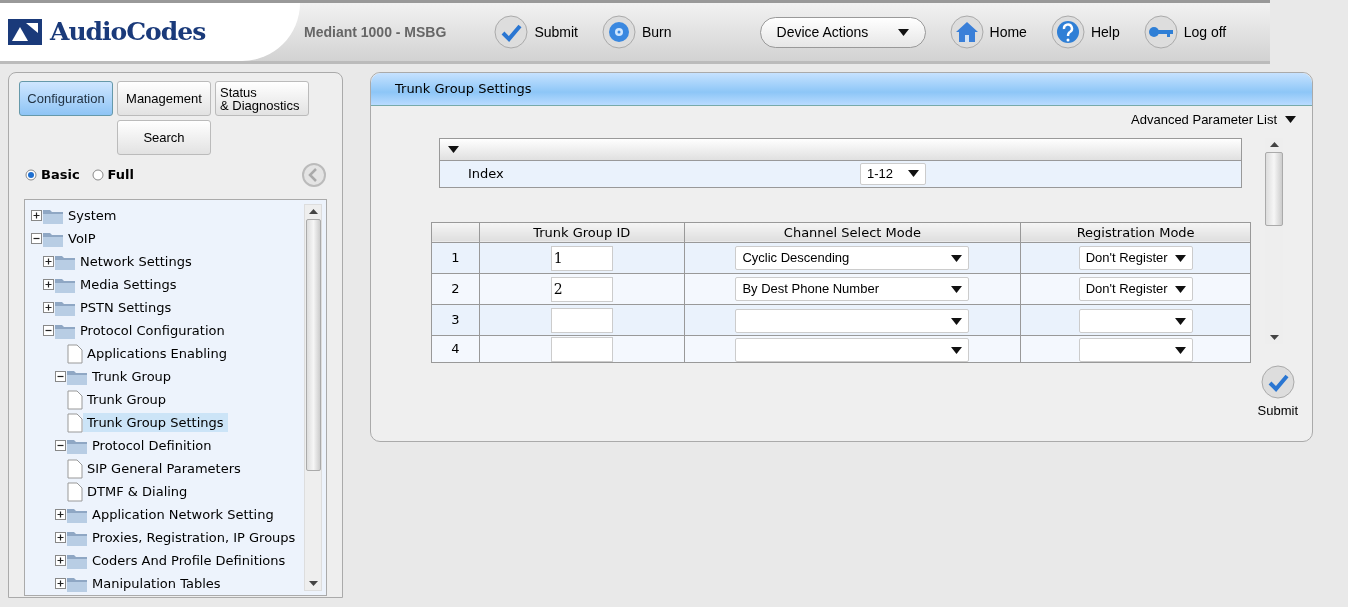 The image size is (1348, 607). I want to click on tree-item: PSTN Settings, so click(126, 307).